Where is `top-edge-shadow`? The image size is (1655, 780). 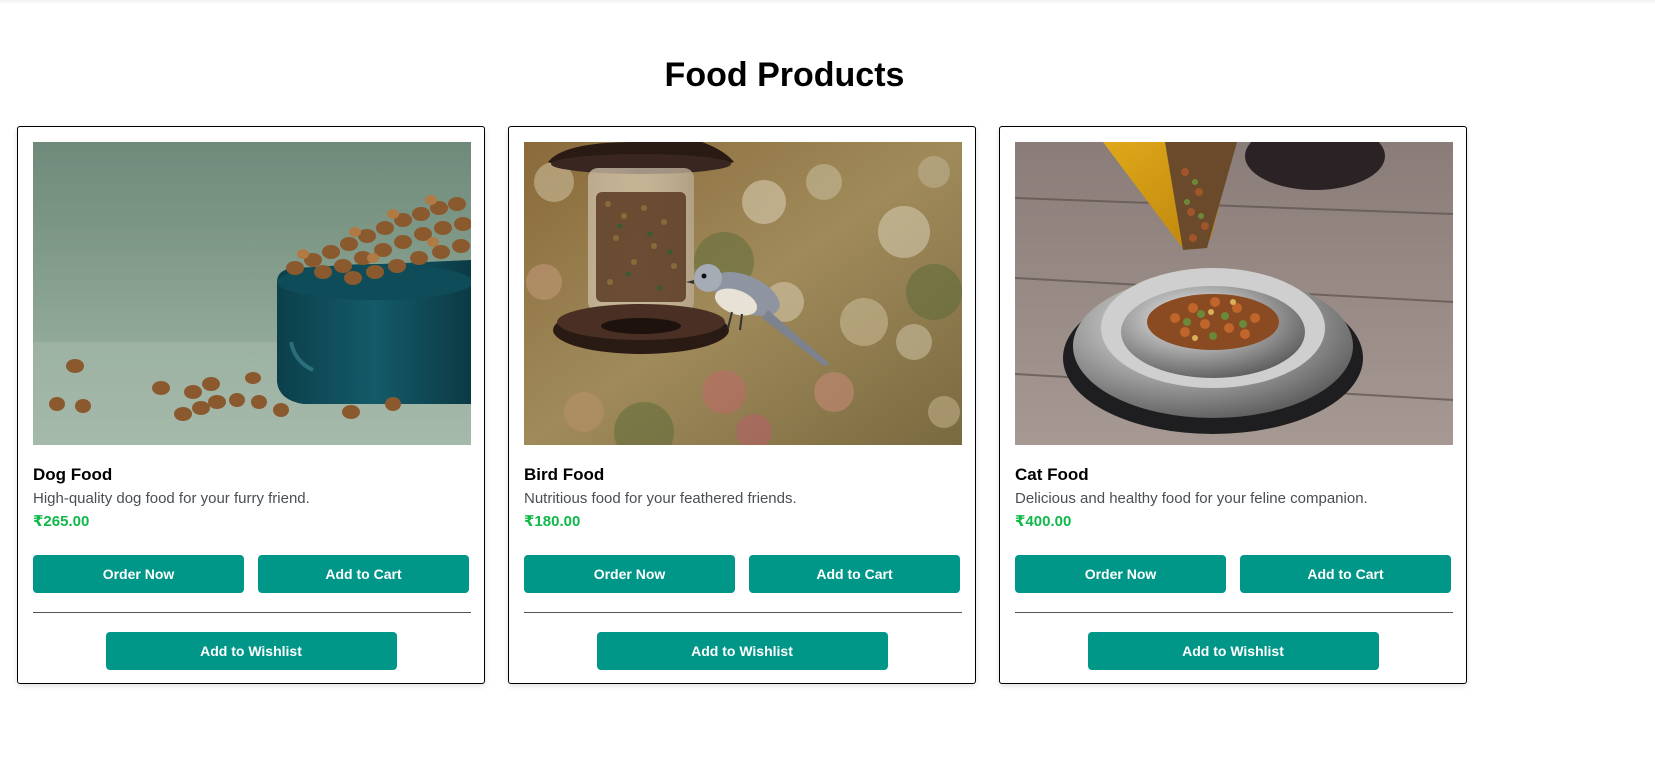
top-edge-shadow is located at coordinates (827, 2).